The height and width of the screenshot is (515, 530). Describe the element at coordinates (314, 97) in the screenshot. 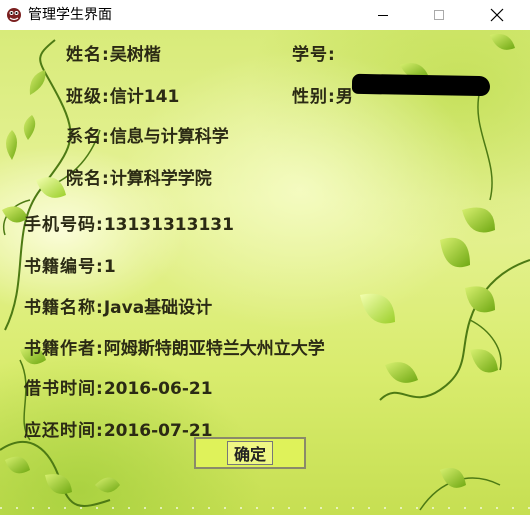

I see `gender-label: 性别:` at that location.